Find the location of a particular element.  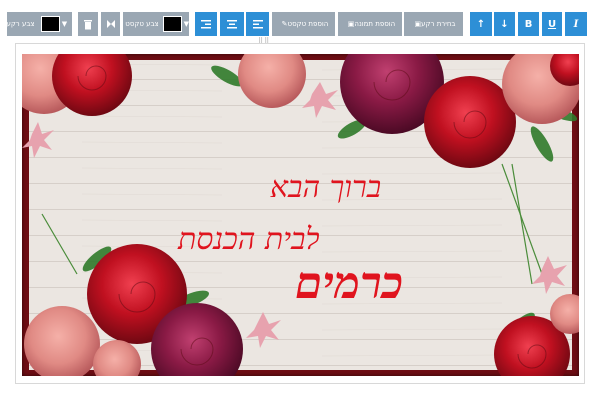

move-down-button: ↓ is located at coordinates (504, 24).